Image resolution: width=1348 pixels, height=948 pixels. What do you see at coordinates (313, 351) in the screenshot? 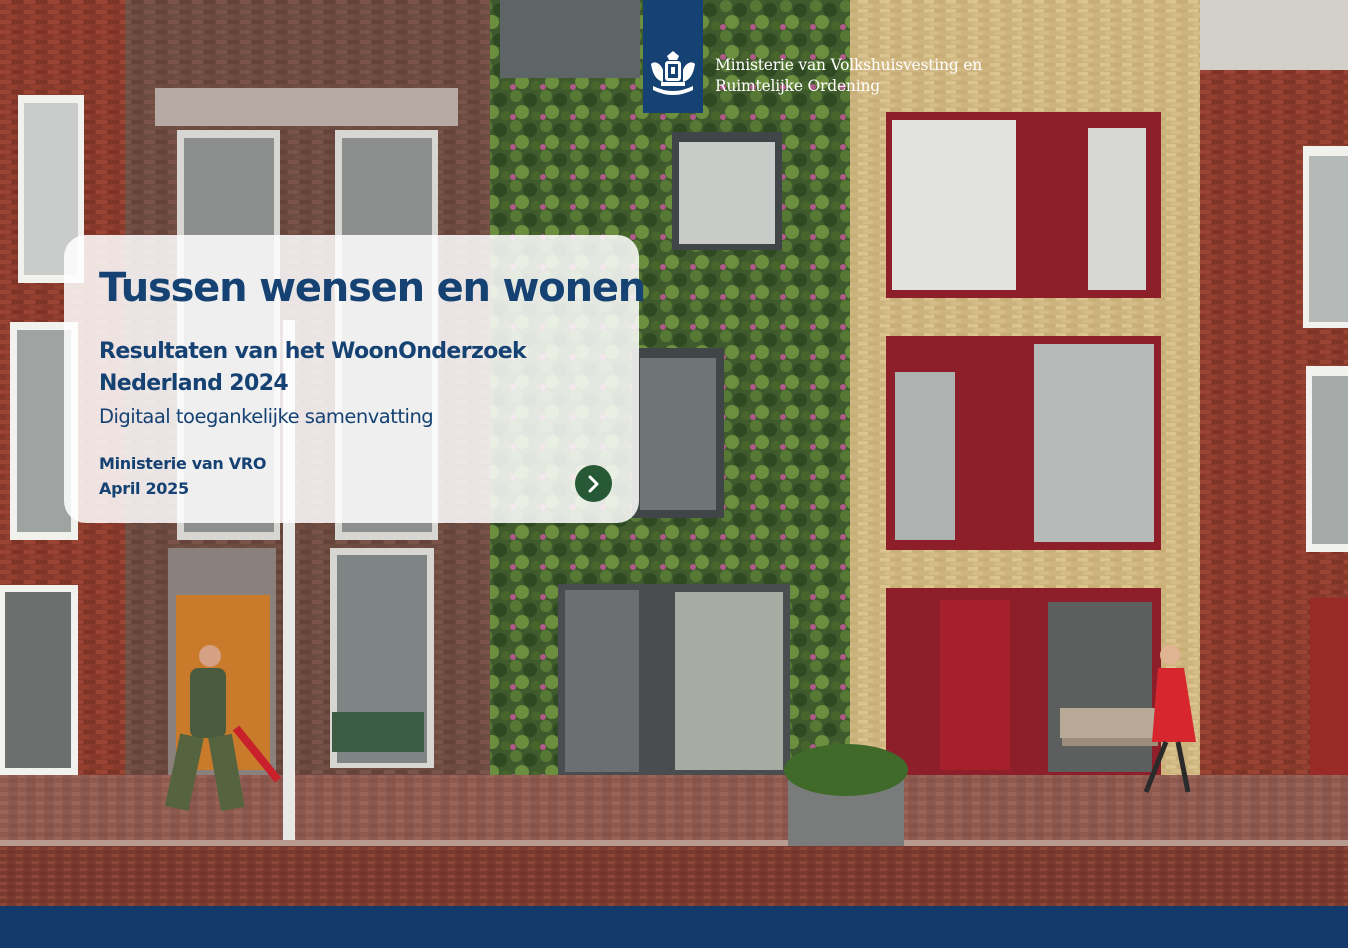
I see `subtitle-line1: Resultaten van het WoonOnderzoek` at bounding box center [313, 351].